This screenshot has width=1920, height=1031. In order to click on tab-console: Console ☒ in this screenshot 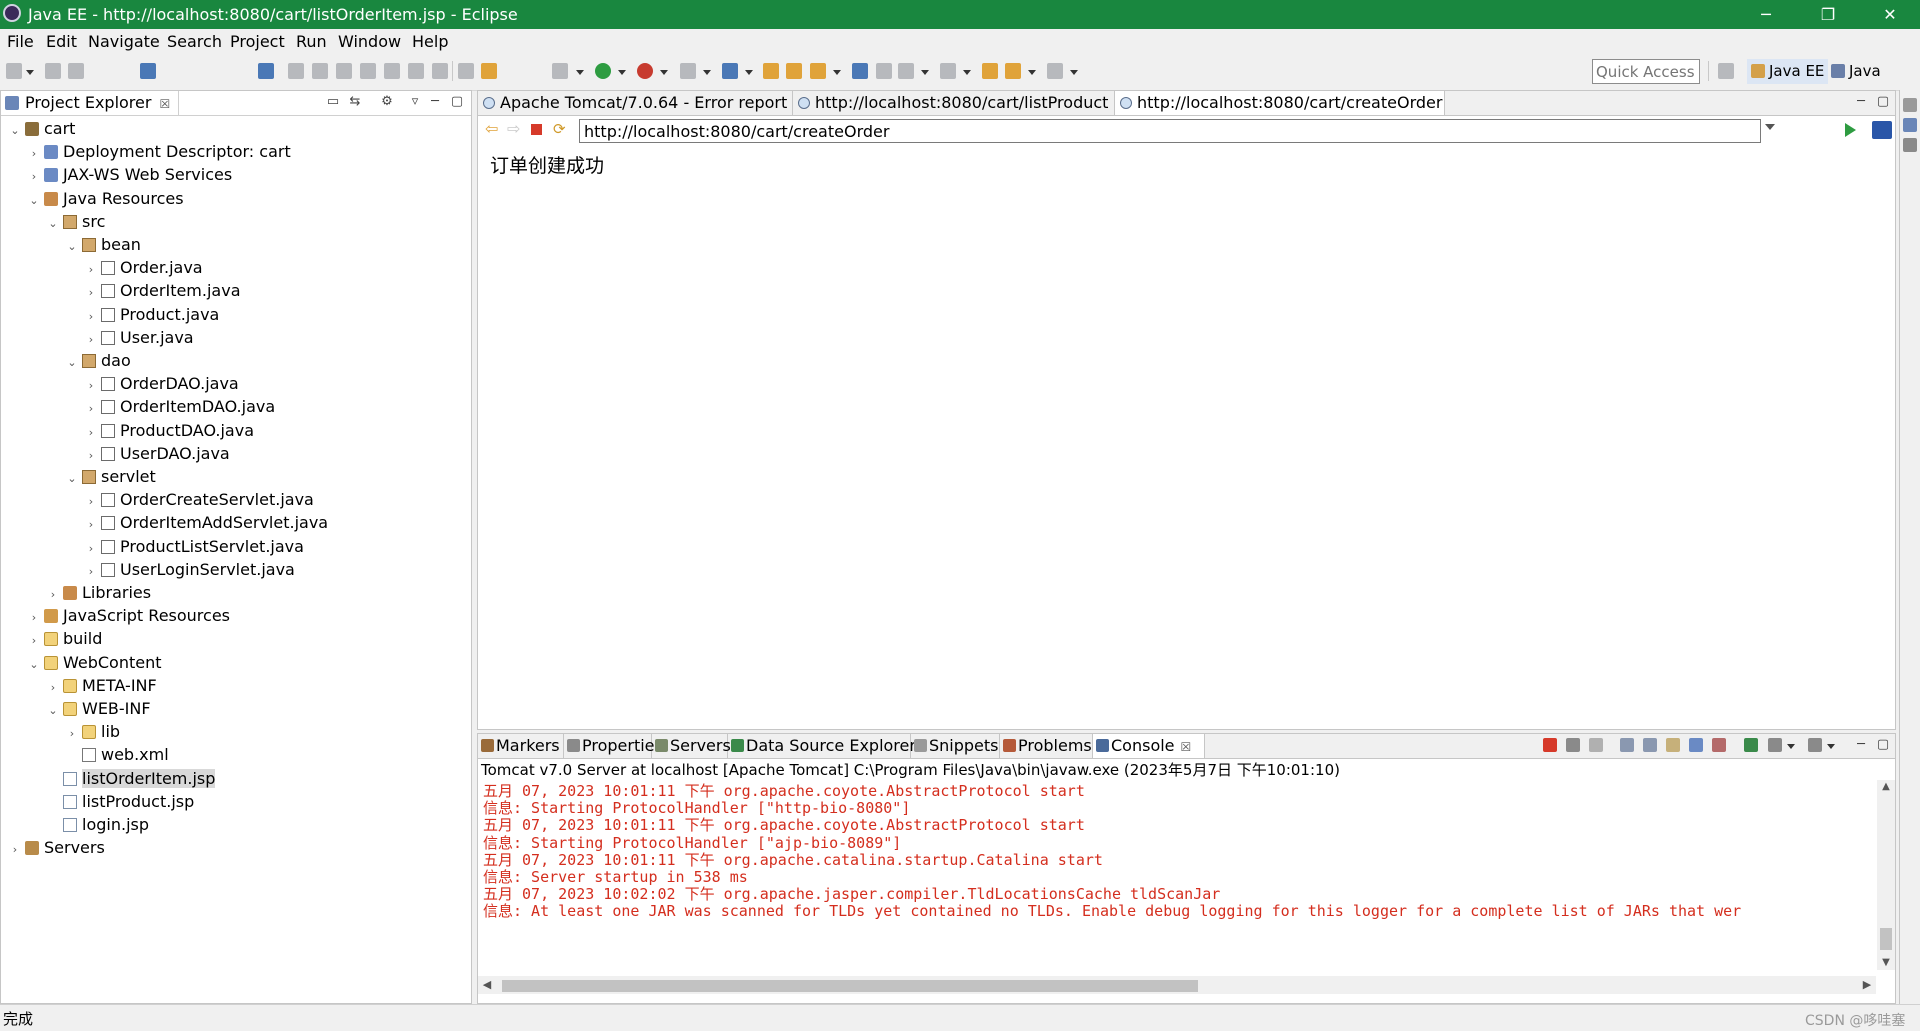, I will do `click(1149, 746)`.